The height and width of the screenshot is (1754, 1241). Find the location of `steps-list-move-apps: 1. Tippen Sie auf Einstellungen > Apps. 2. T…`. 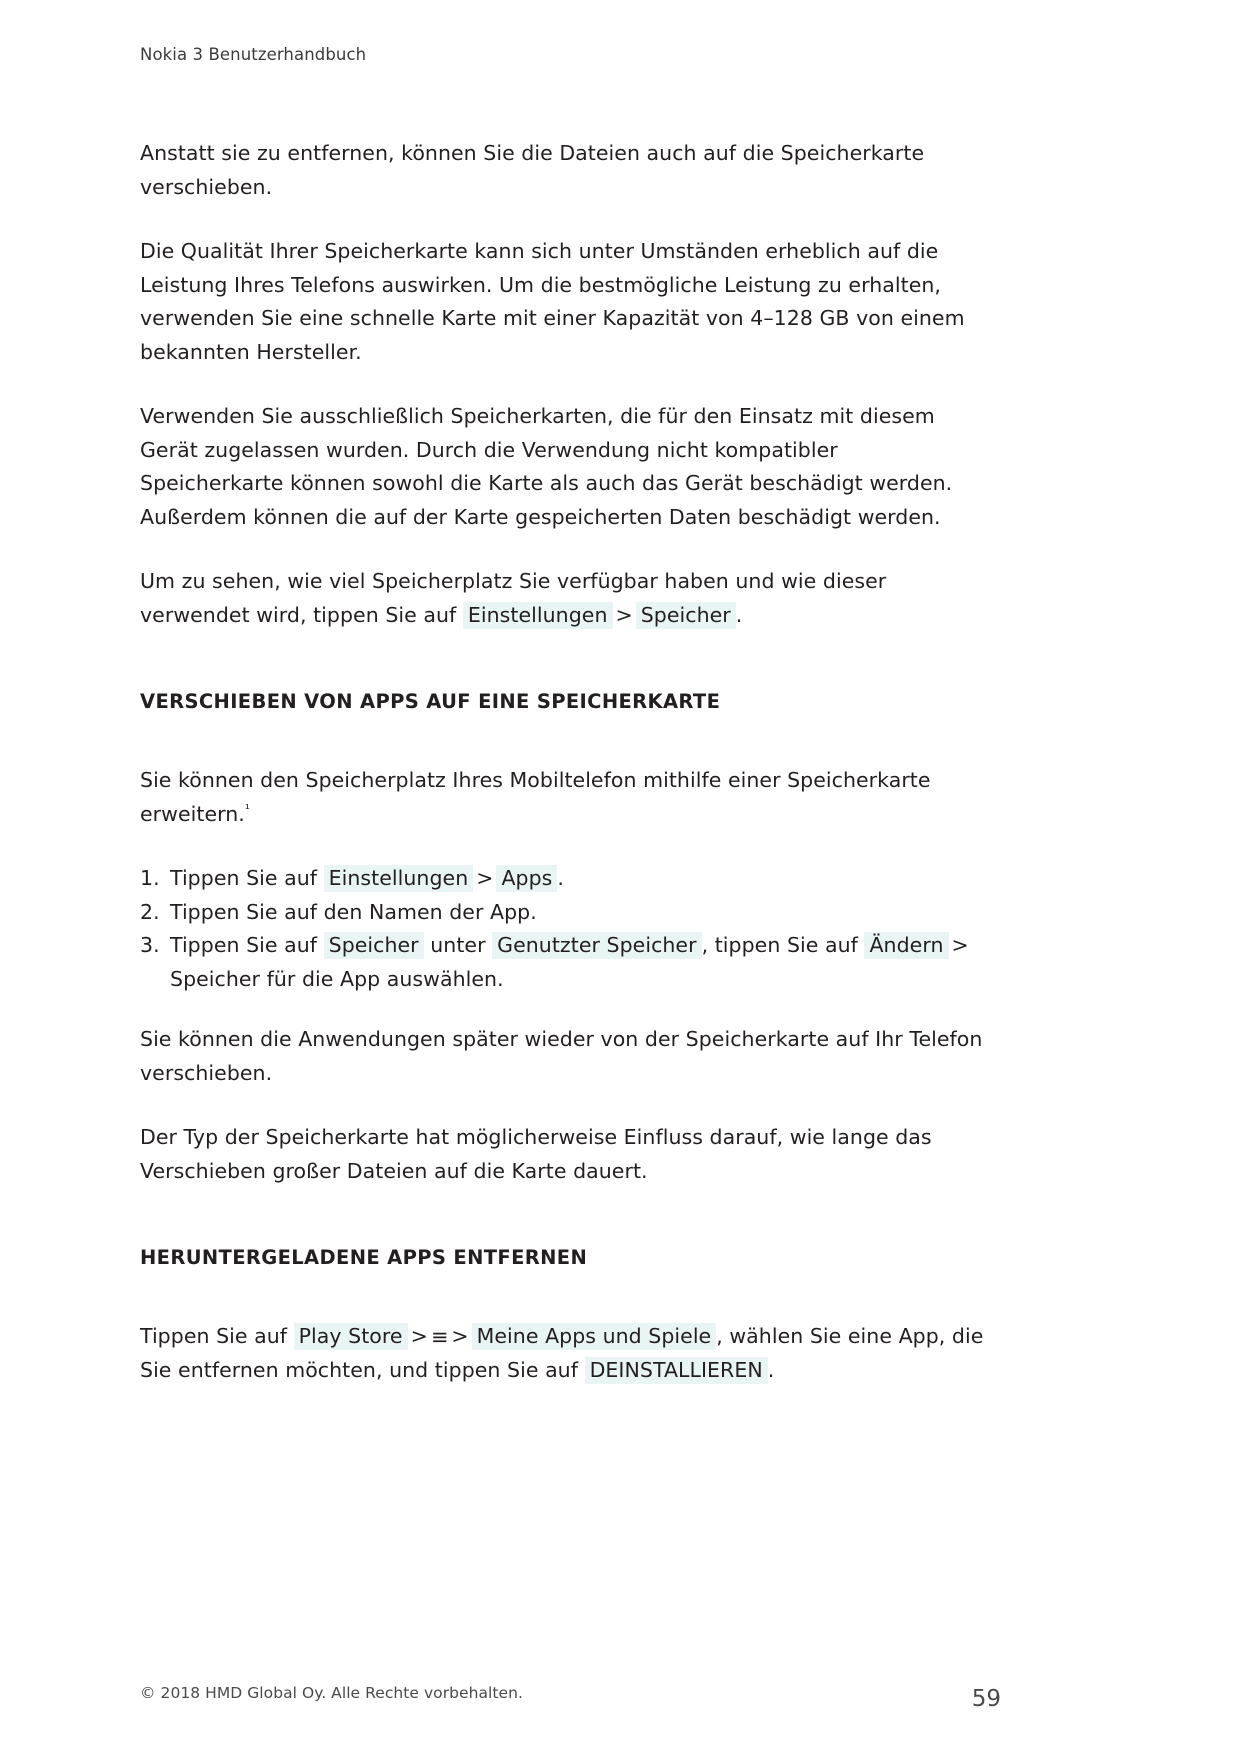

steps-list-move-apps: 1. Tippen Sie auf Einstellungen > Apps. 2. T… is located at coordinates (570, 929).